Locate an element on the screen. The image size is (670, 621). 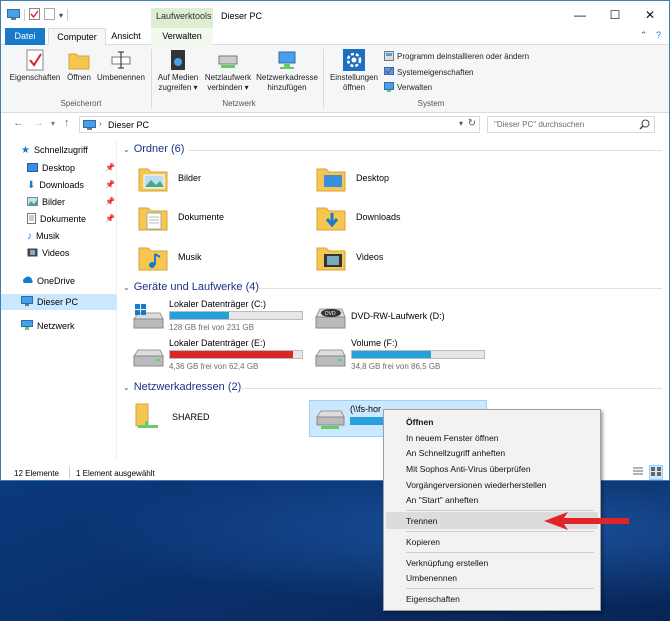
programm-deinstallieren-button: Programm deinstallieren oder ändern is located at coordinates (456, 56).